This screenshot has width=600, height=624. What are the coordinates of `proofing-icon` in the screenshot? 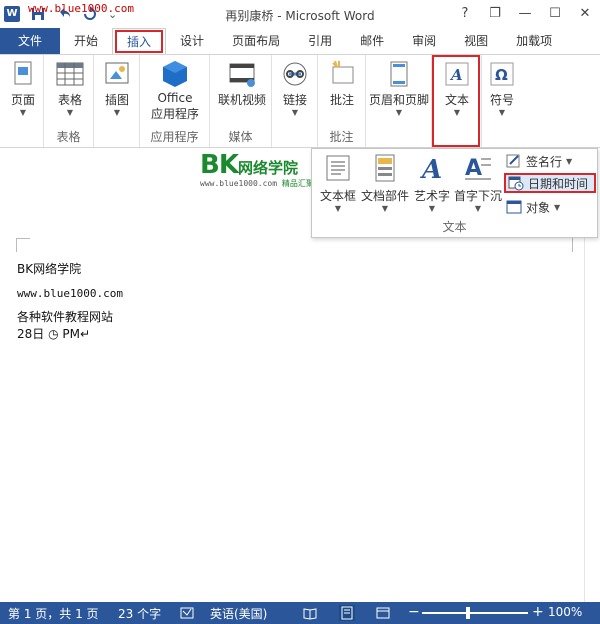 It's located at (187, 613).